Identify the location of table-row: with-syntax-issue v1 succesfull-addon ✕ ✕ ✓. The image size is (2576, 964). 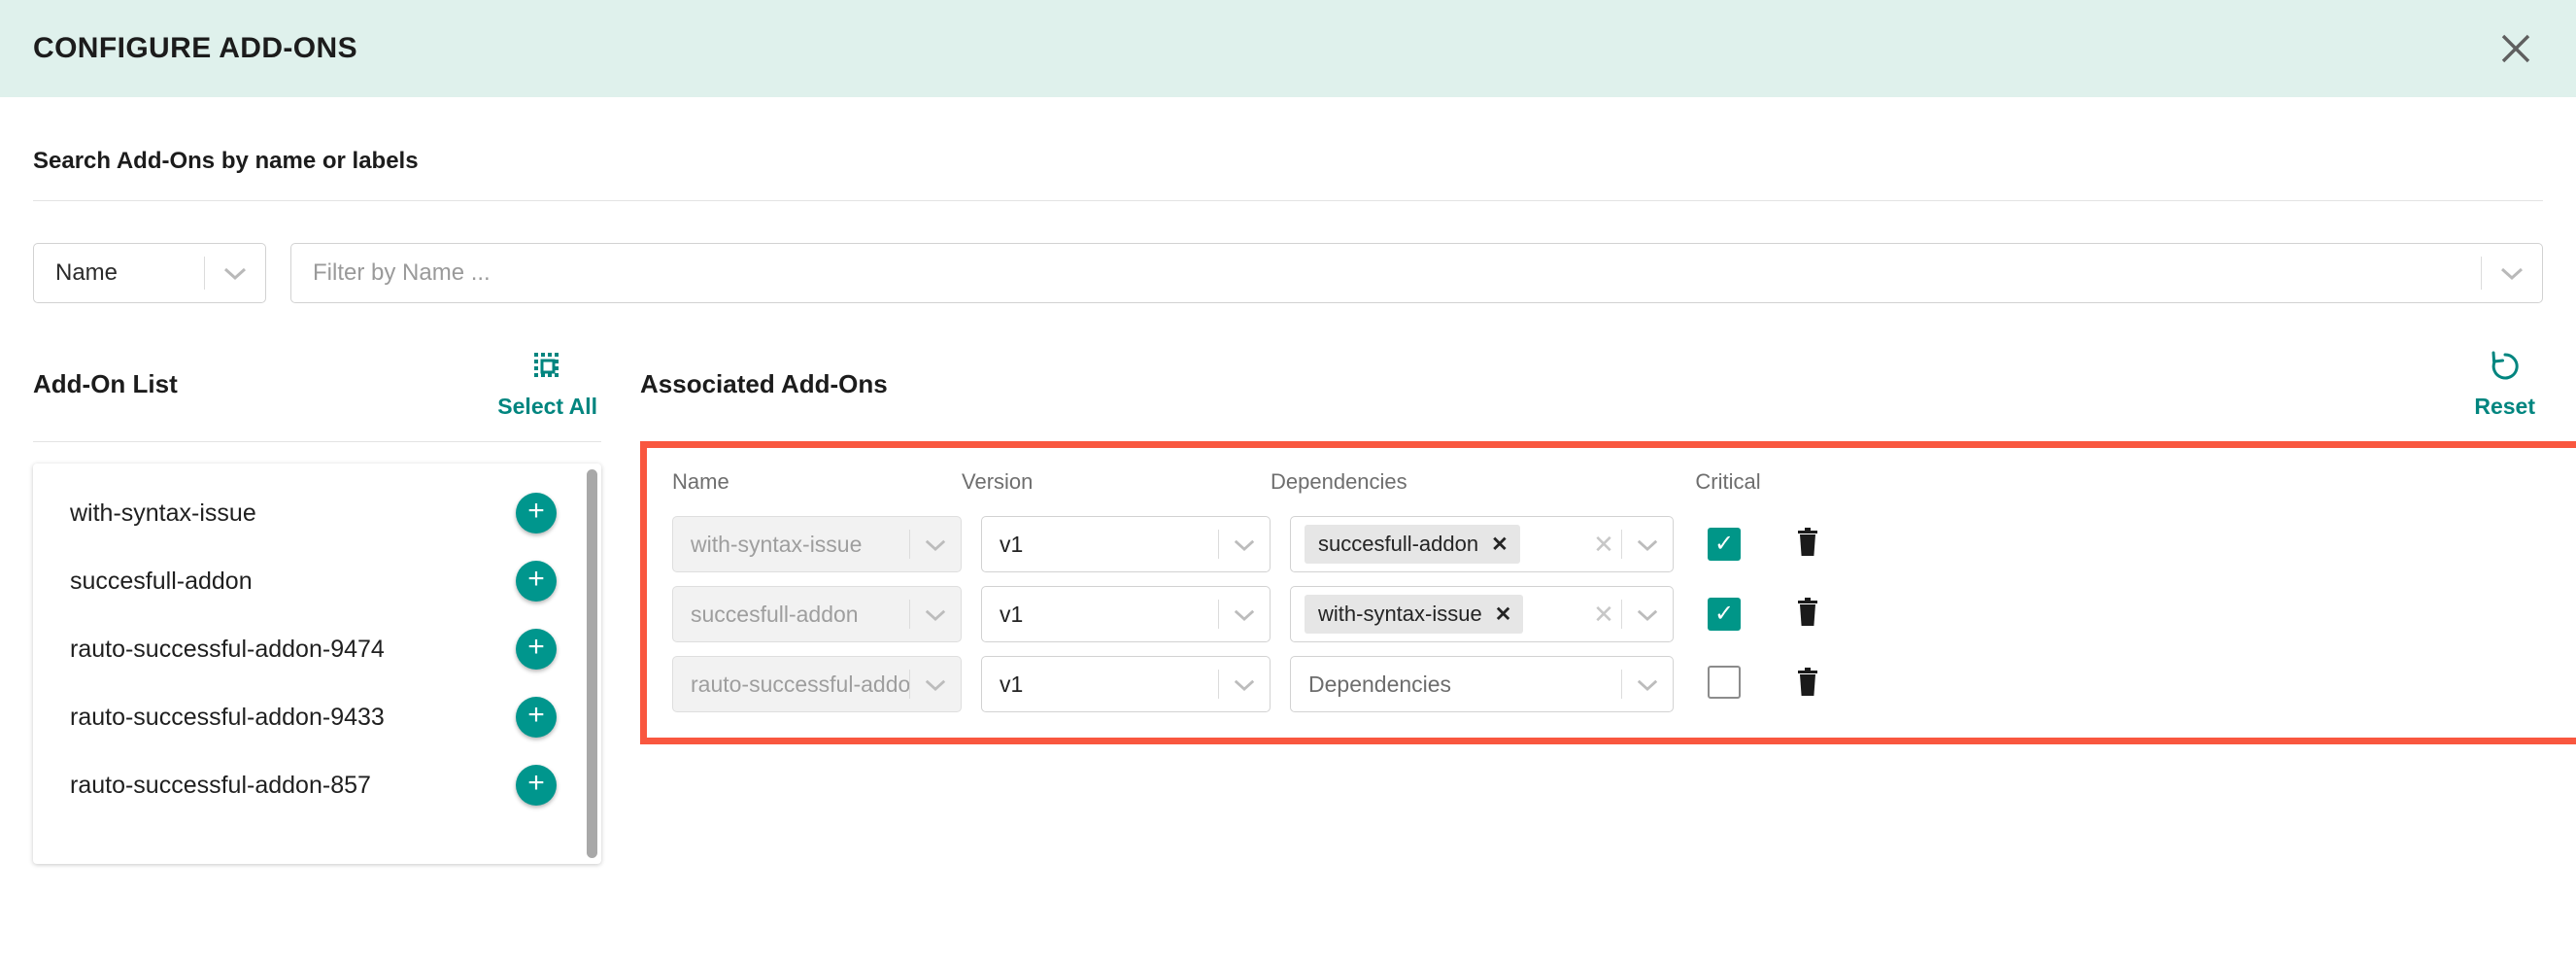
(1624, 544).